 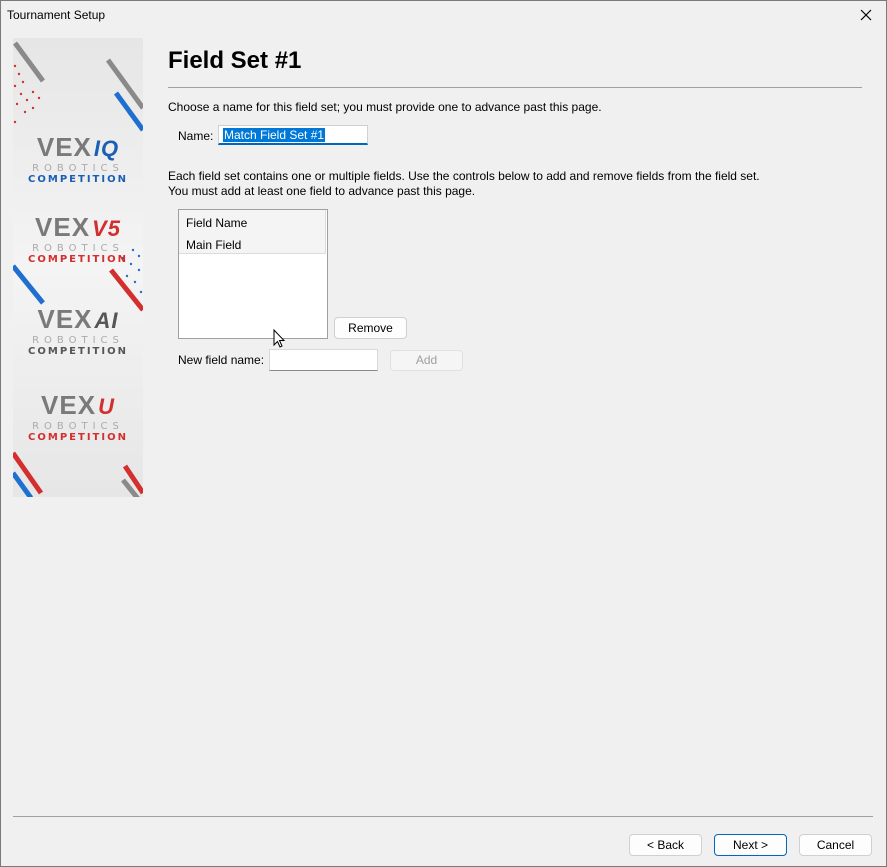 What do you see at coordinates (443, 816) in the screenshot?
I see `footer-divider` at bounding box center [443, 816].